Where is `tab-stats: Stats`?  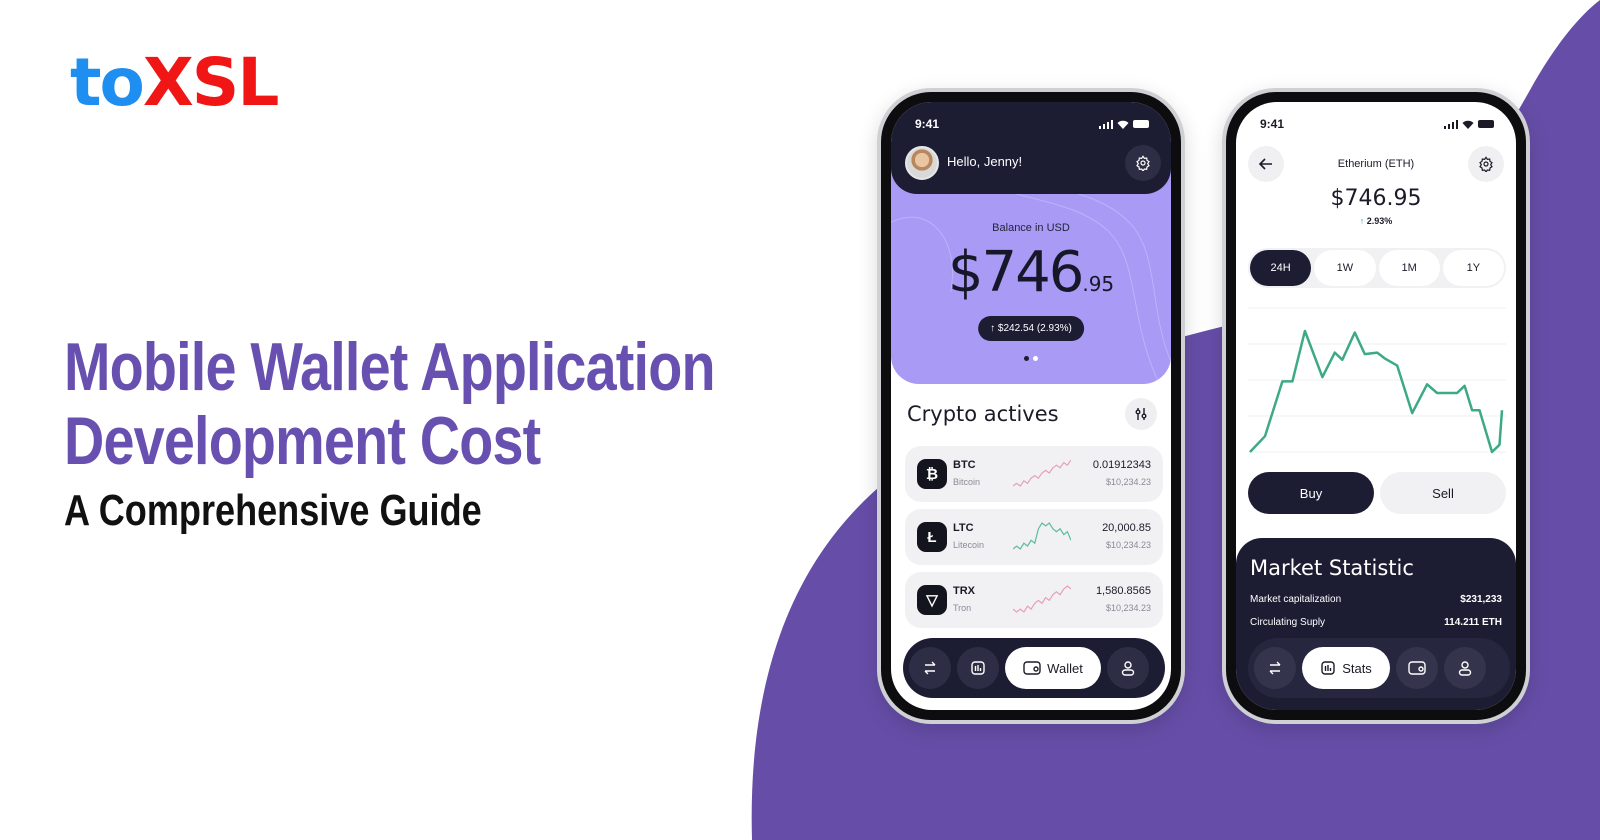 tab-stats: Stats is located at coordinates (1346, 668).